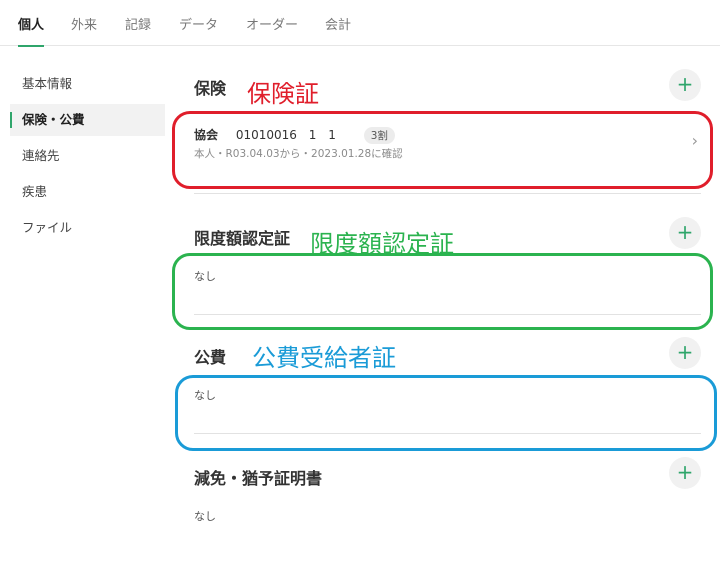 This screenshot has width=720, height=580. What do you see at coordinates (242, 238) in the screenshot?
I see `limit-section-title: 限度額認定証` at bounding box center [242, 238].